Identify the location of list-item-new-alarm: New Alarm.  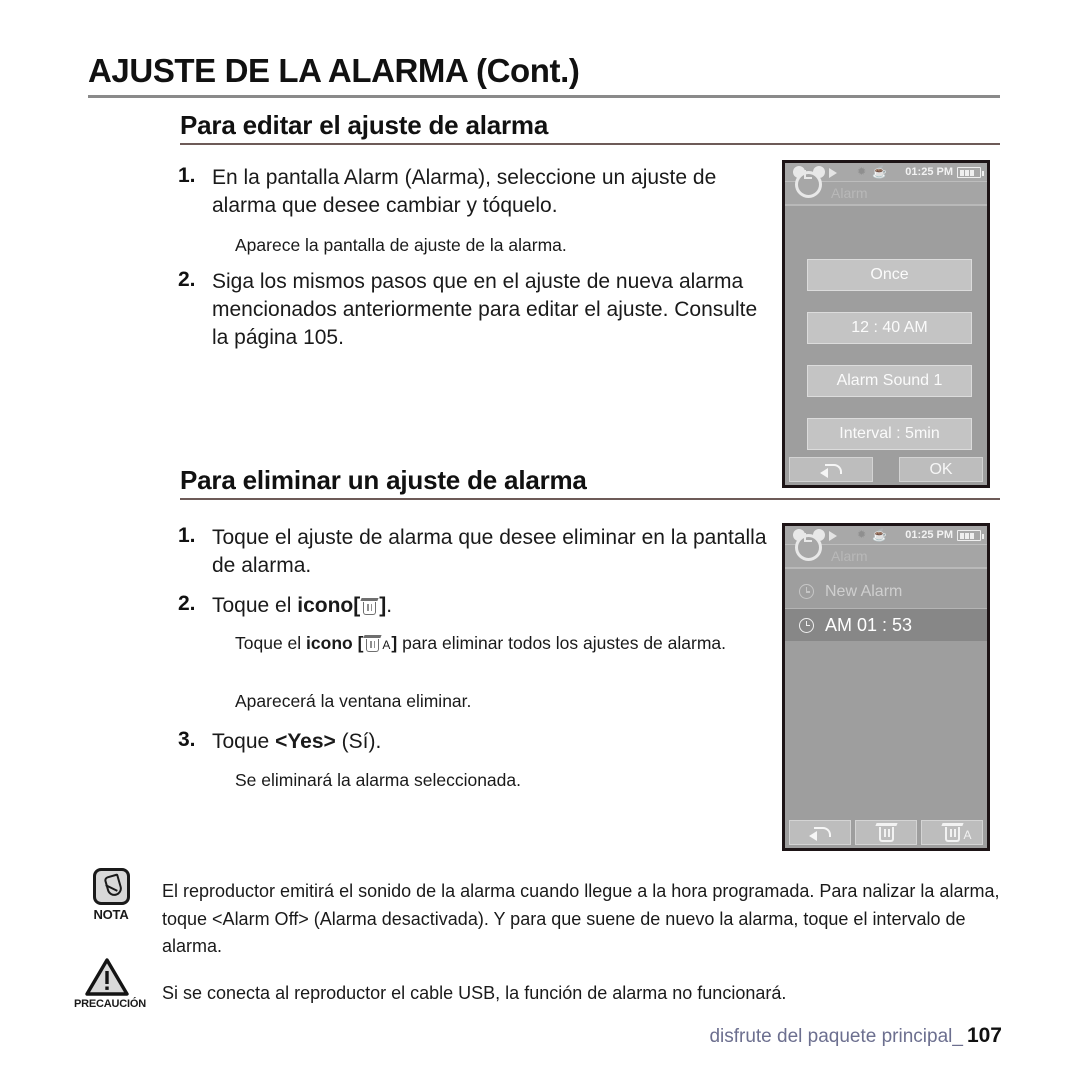
(886, 591).